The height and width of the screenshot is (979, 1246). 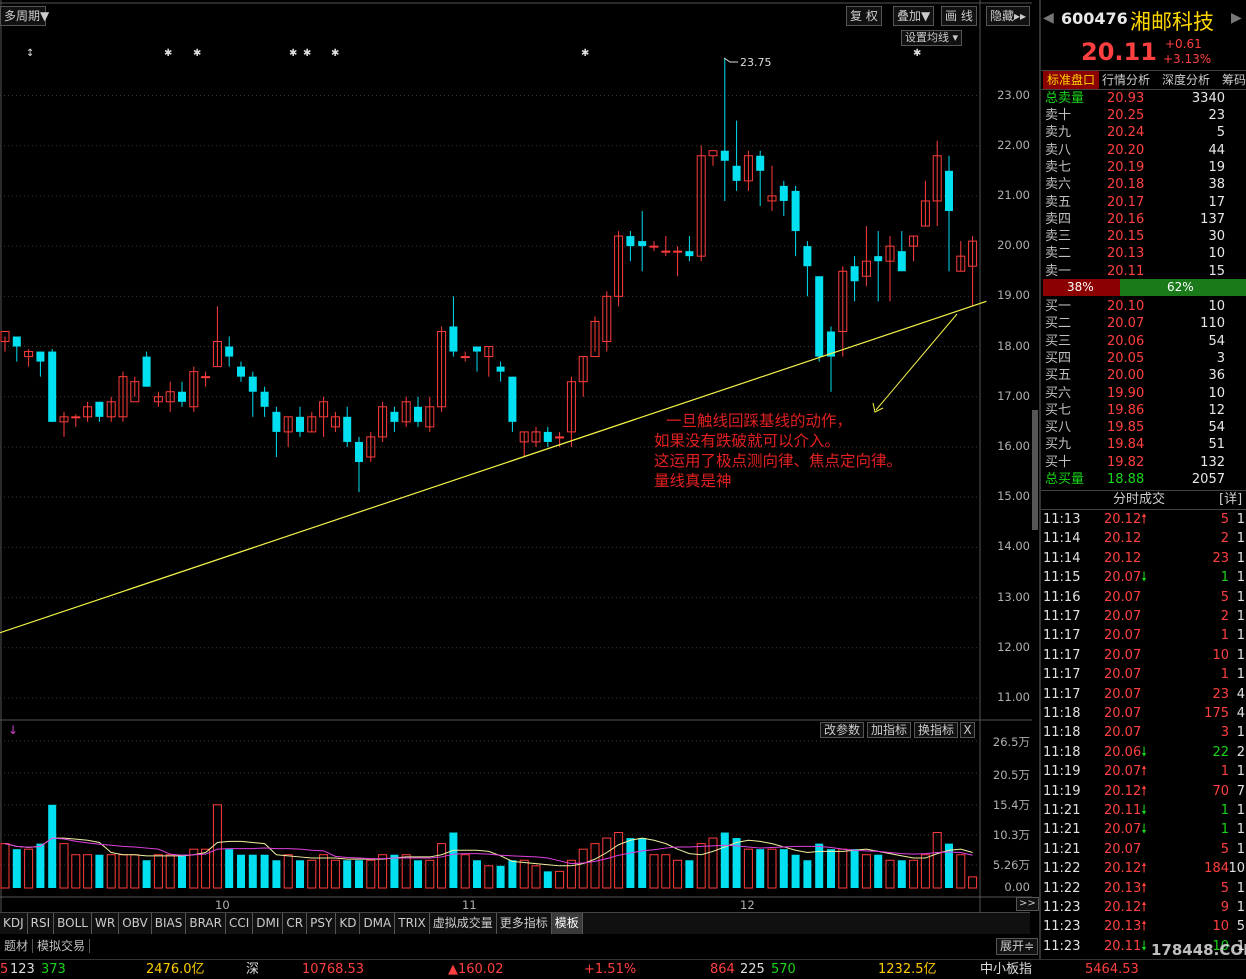 What do you see at coordinates (1035, 470) in the screenshot?
I see `scrollbar` at bounding box center [1035, 470].